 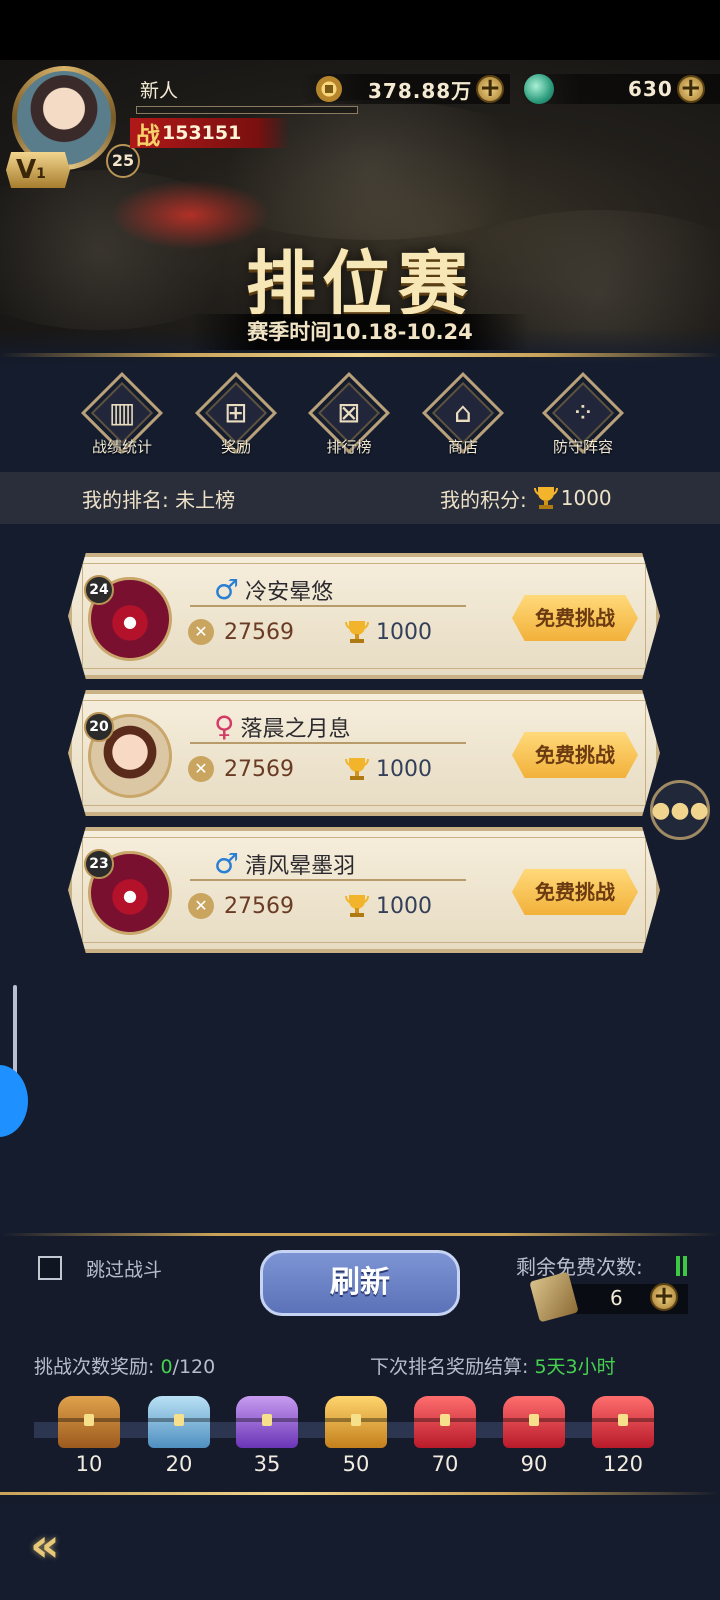 What do you see at coordinates (449, 1367) in the screenshot?
I see `next-settle-label: 下次排名奖励结算:` at bounding box center [449, 1367].